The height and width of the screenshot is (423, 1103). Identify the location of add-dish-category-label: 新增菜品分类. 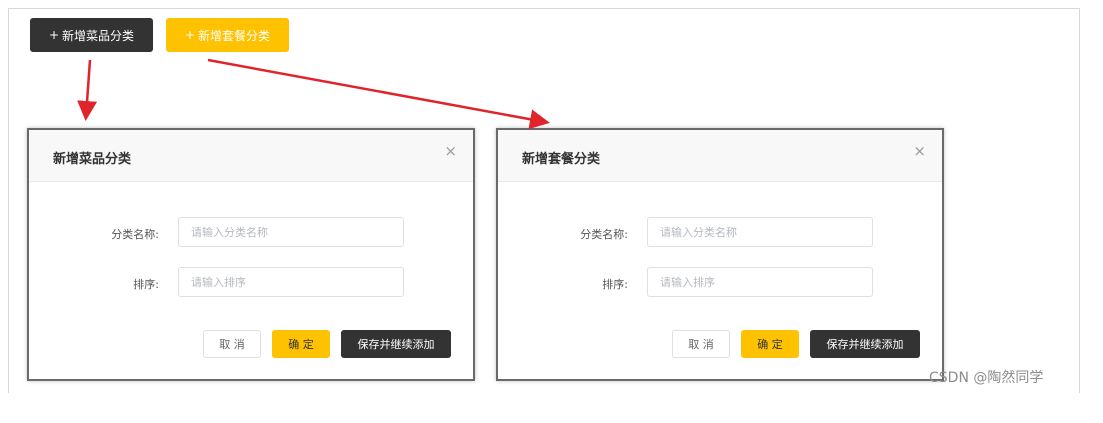
(98, 35).